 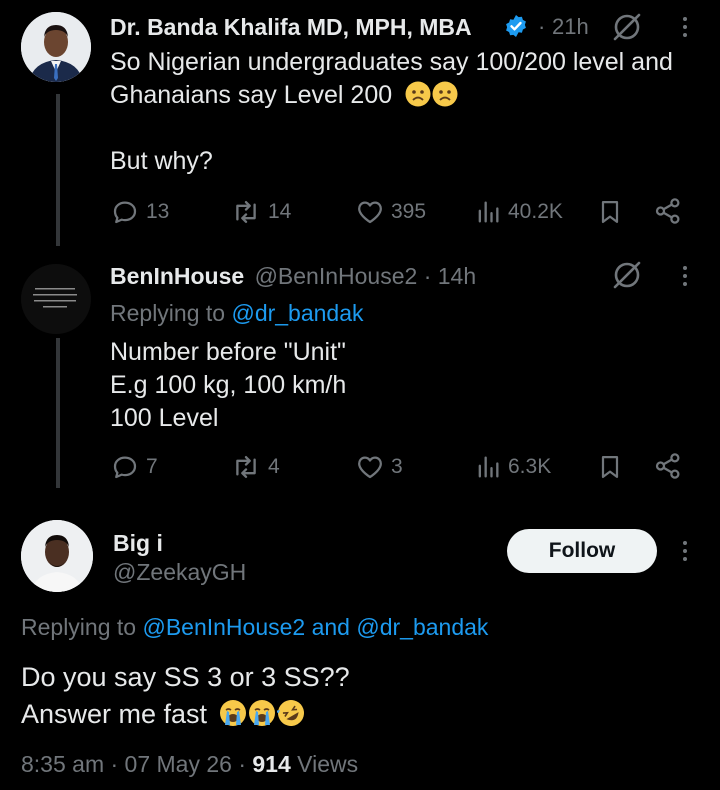 I want to click on tweet-text-line: Do you say SS 3 or 3 SS??, so click(x=185, y=677).